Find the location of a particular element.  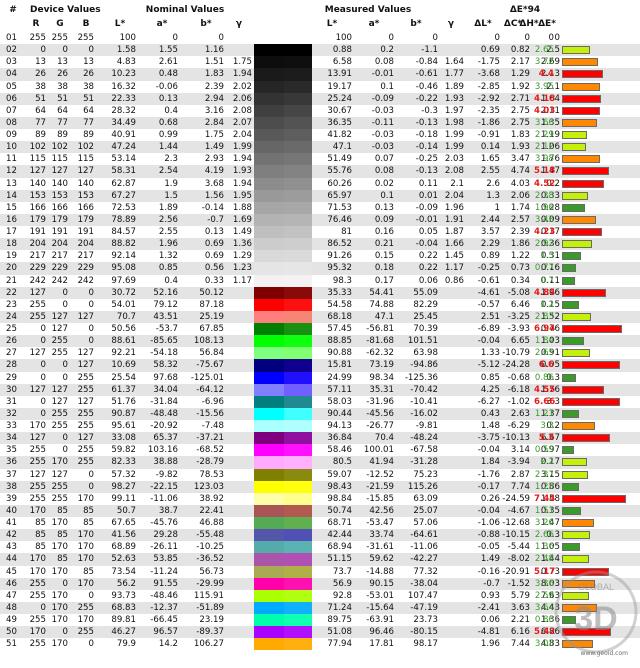

col-delta-e: ΔE* is located at coordinates (547, 24).